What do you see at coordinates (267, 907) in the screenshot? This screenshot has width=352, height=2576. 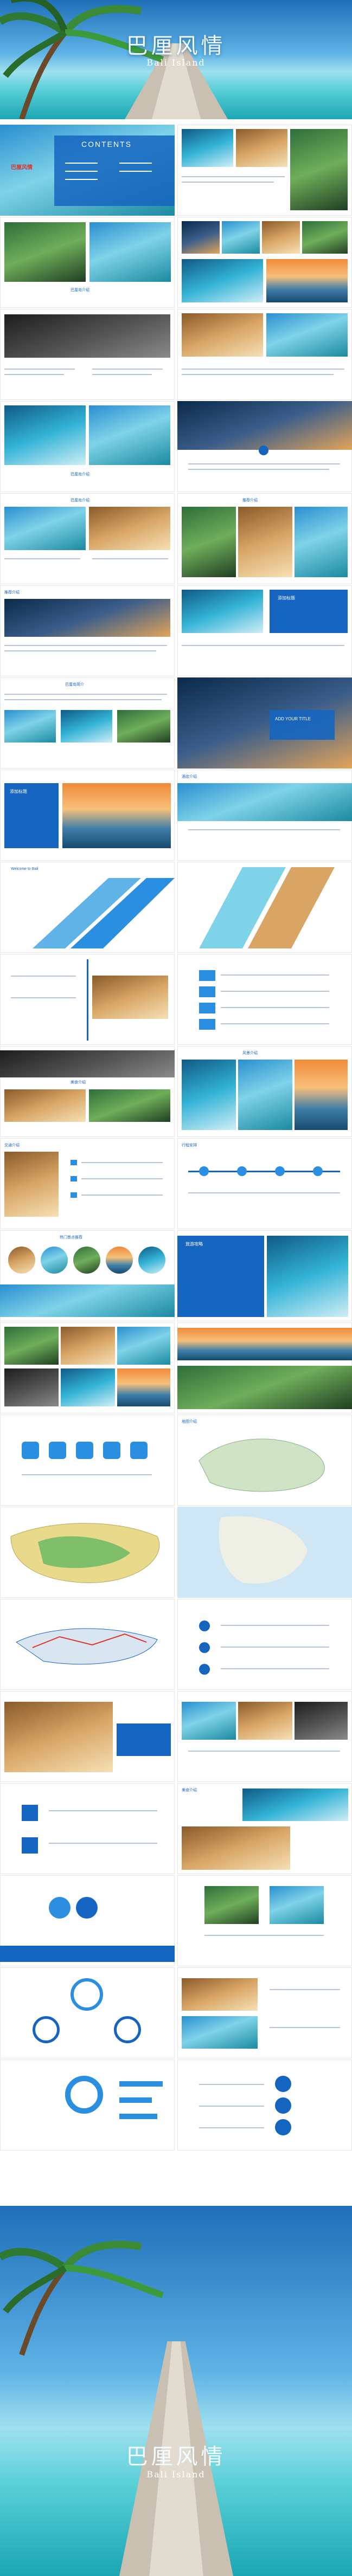 I see `diagonal-photos` at bounding box center [267, 907].